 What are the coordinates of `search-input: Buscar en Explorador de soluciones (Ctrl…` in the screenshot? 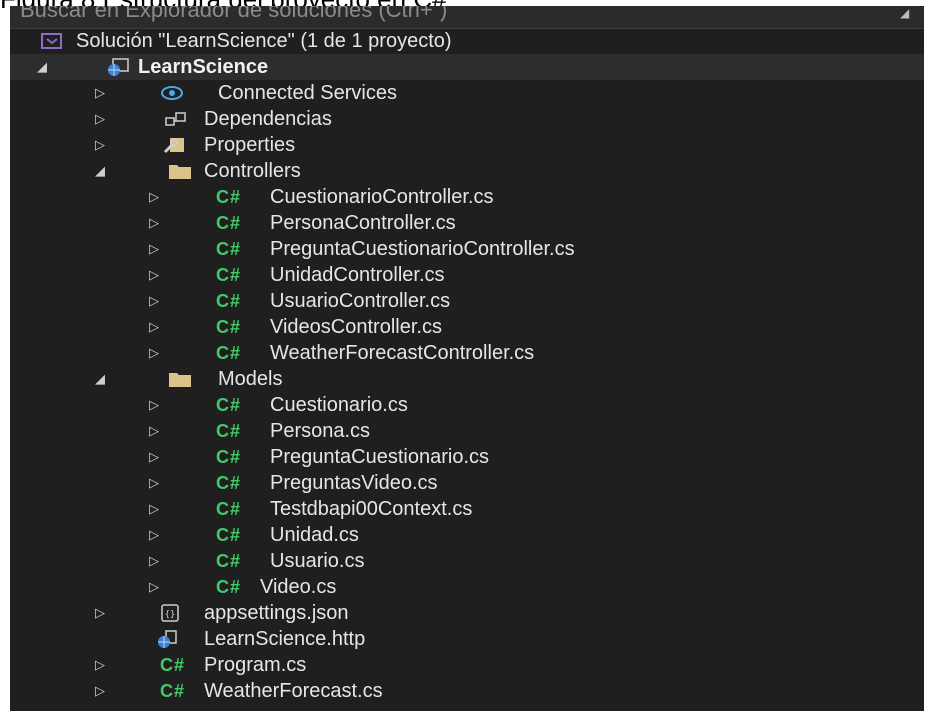 It's located at (233, 14).